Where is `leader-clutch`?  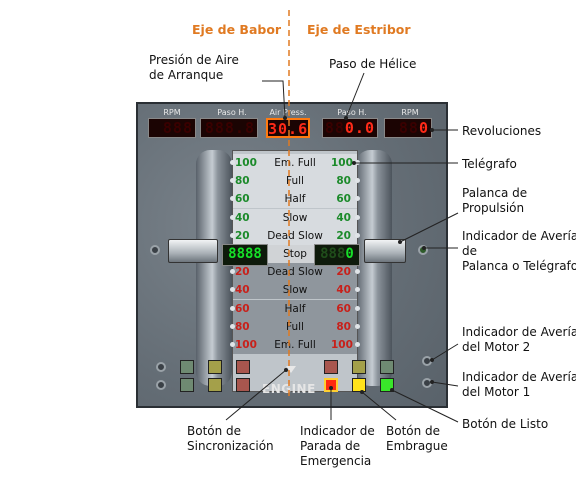 leader-clutch is located at coordinates (379, 406).